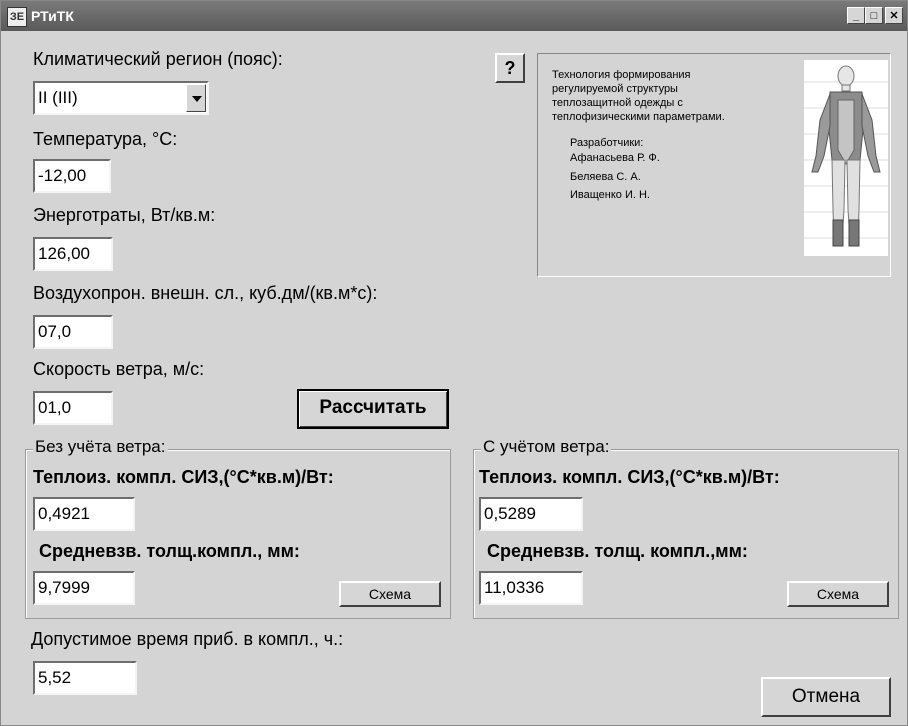  What do you see at coordinates (169, 551) in the screenshot?
I see `no-wind-thickness-label: Средневзв. толщ.компл., мм:` at bounding box center [169, 551].